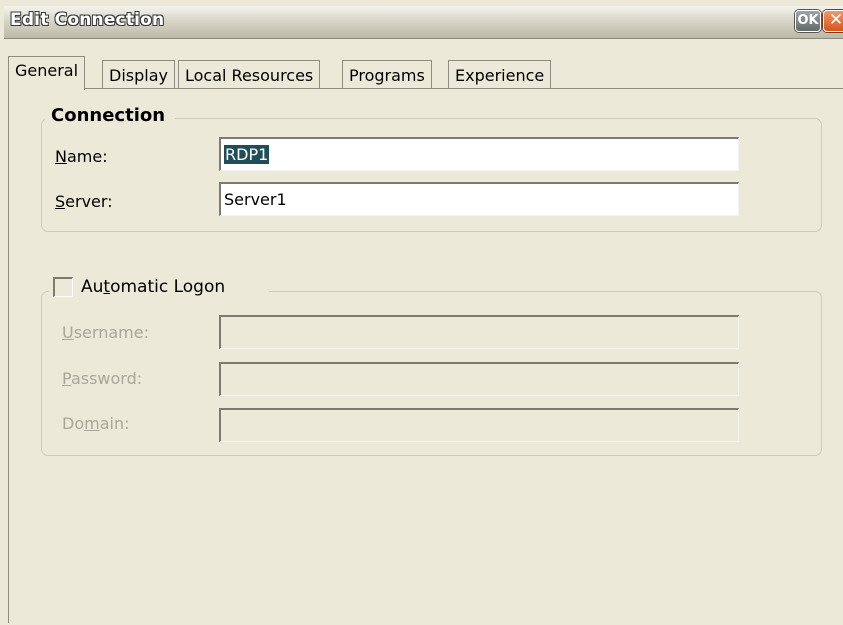 This screenshot has height=625, width=843. What do you see at coordinates (423, 22) in the screenshot?
I see `title-bar: Edit Connection OK ✕` at bounding box center [423, 22].